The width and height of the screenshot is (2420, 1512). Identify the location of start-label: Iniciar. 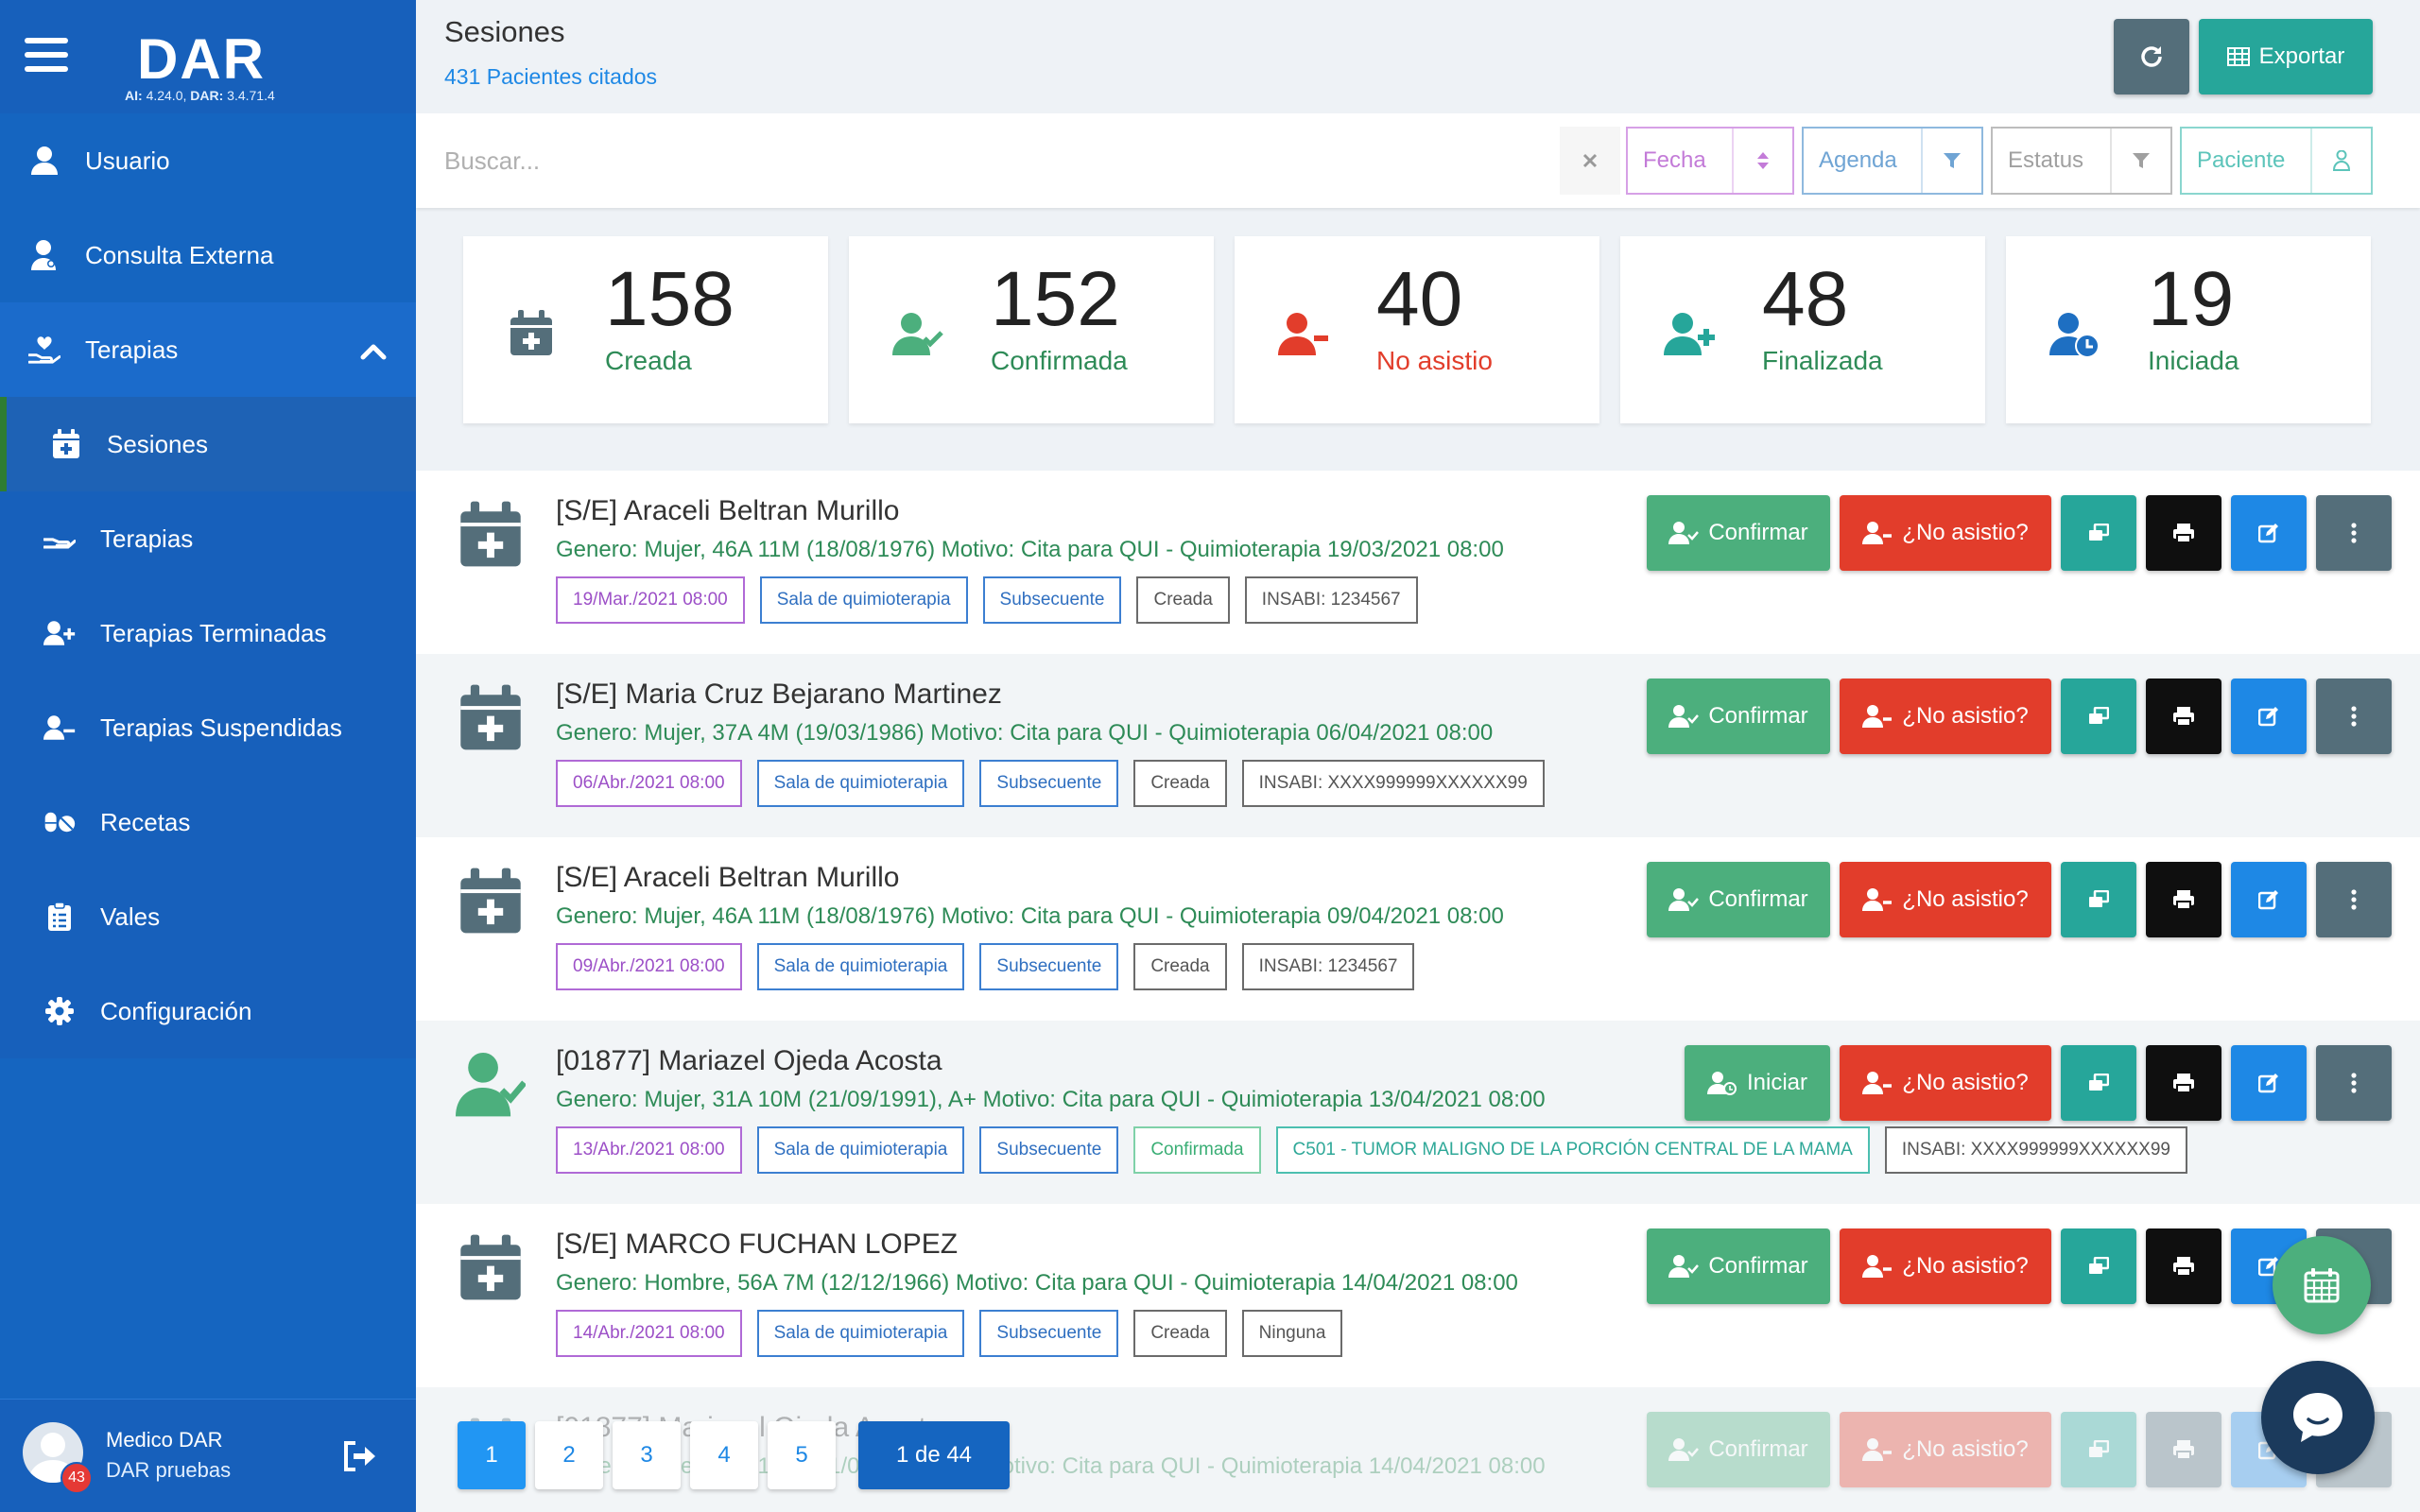
(1777, 1082).